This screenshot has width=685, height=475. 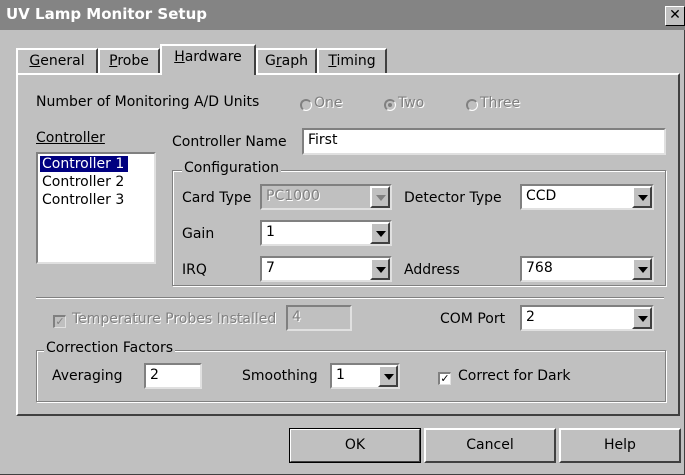 I want to click on detector-type-select: CCD, so click(x=587, y=197).